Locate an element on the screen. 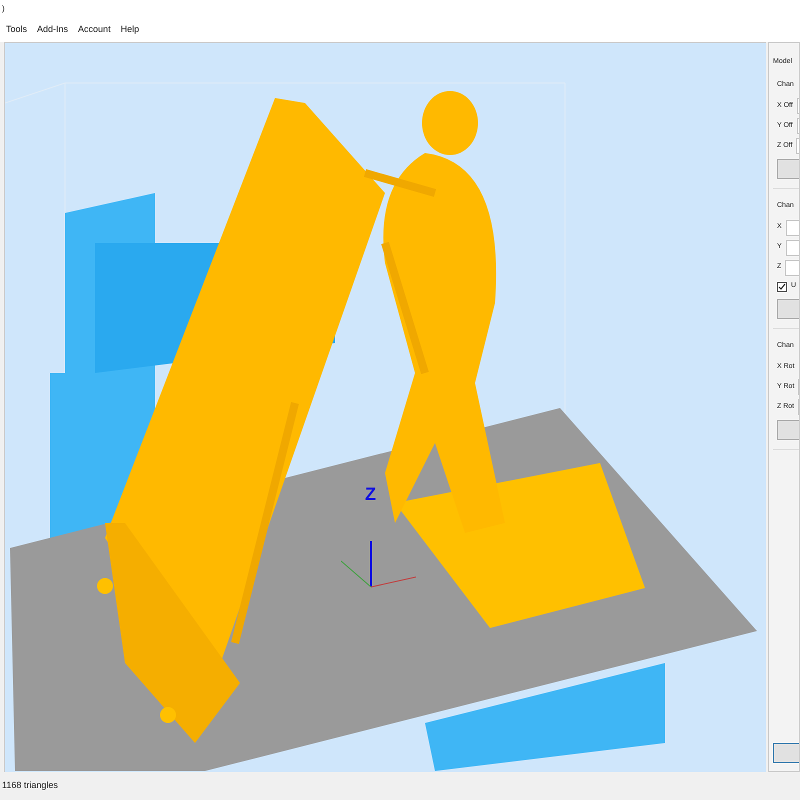 This screenshot has width=800, height=800. checkmark-icon is located at coordinates (782, 286).